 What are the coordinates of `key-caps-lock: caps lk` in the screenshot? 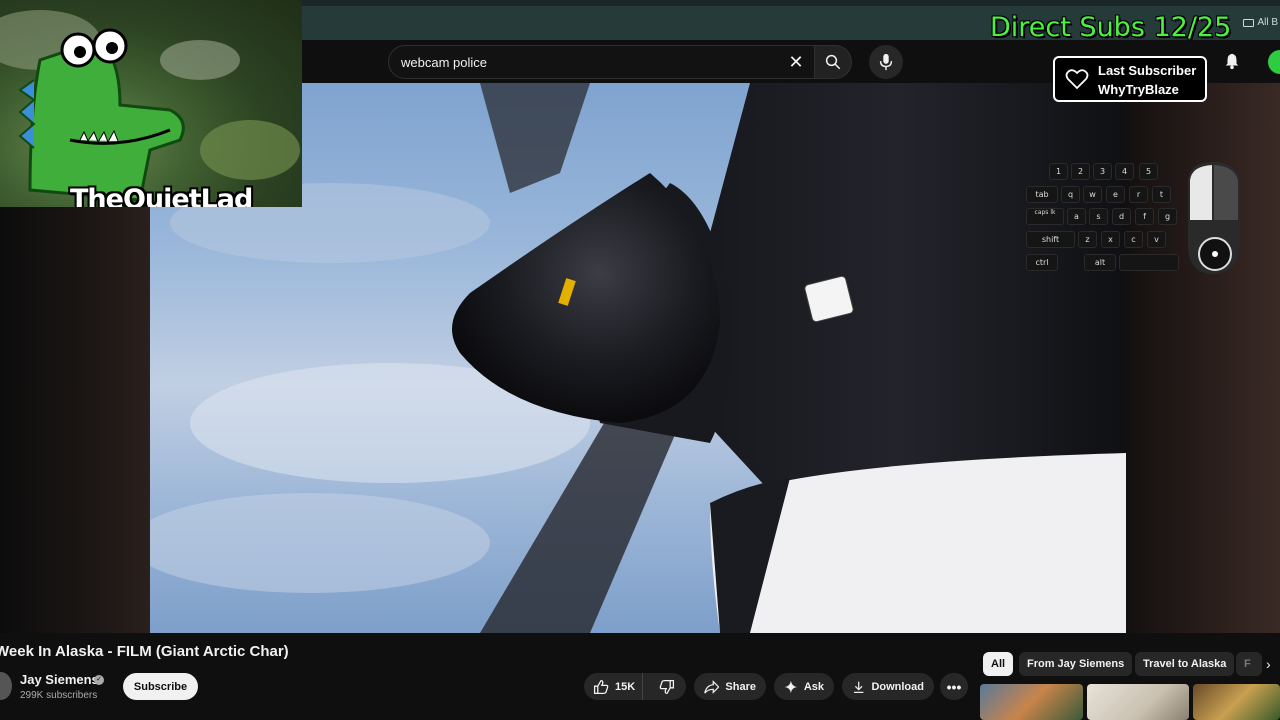 It's located at (1045, 216).